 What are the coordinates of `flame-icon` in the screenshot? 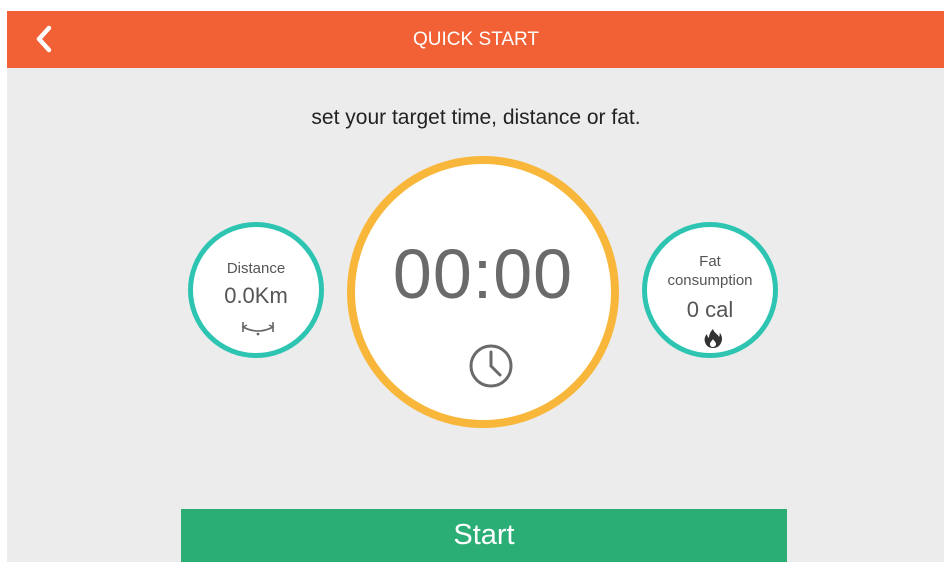 It's located at (713, 338).